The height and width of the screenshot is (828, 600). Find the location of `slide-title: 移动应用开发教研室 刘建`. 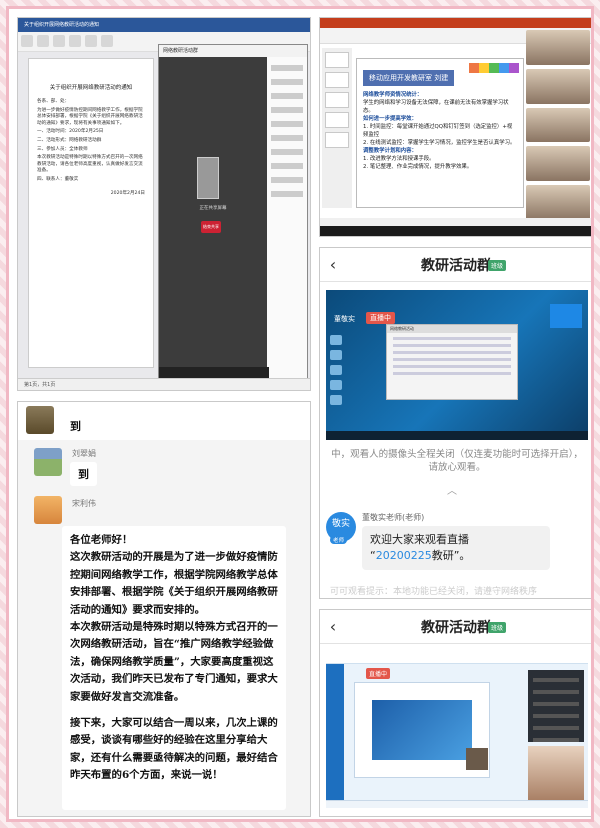

slide-title: 移动应用开发教研室 刘建 is located at coordinates (409, 78).